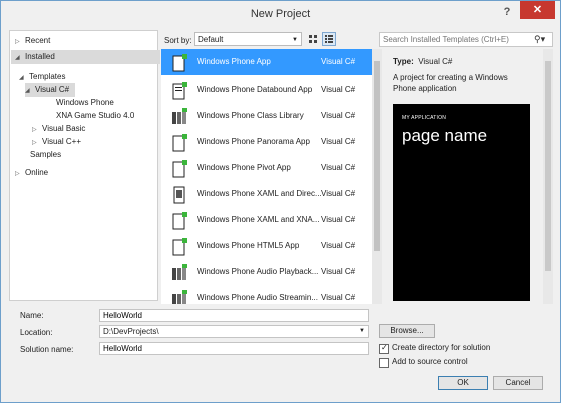  Describe the element at coordinates (463, 383) in the screenshot. I see `ok-button: OK` at that location.